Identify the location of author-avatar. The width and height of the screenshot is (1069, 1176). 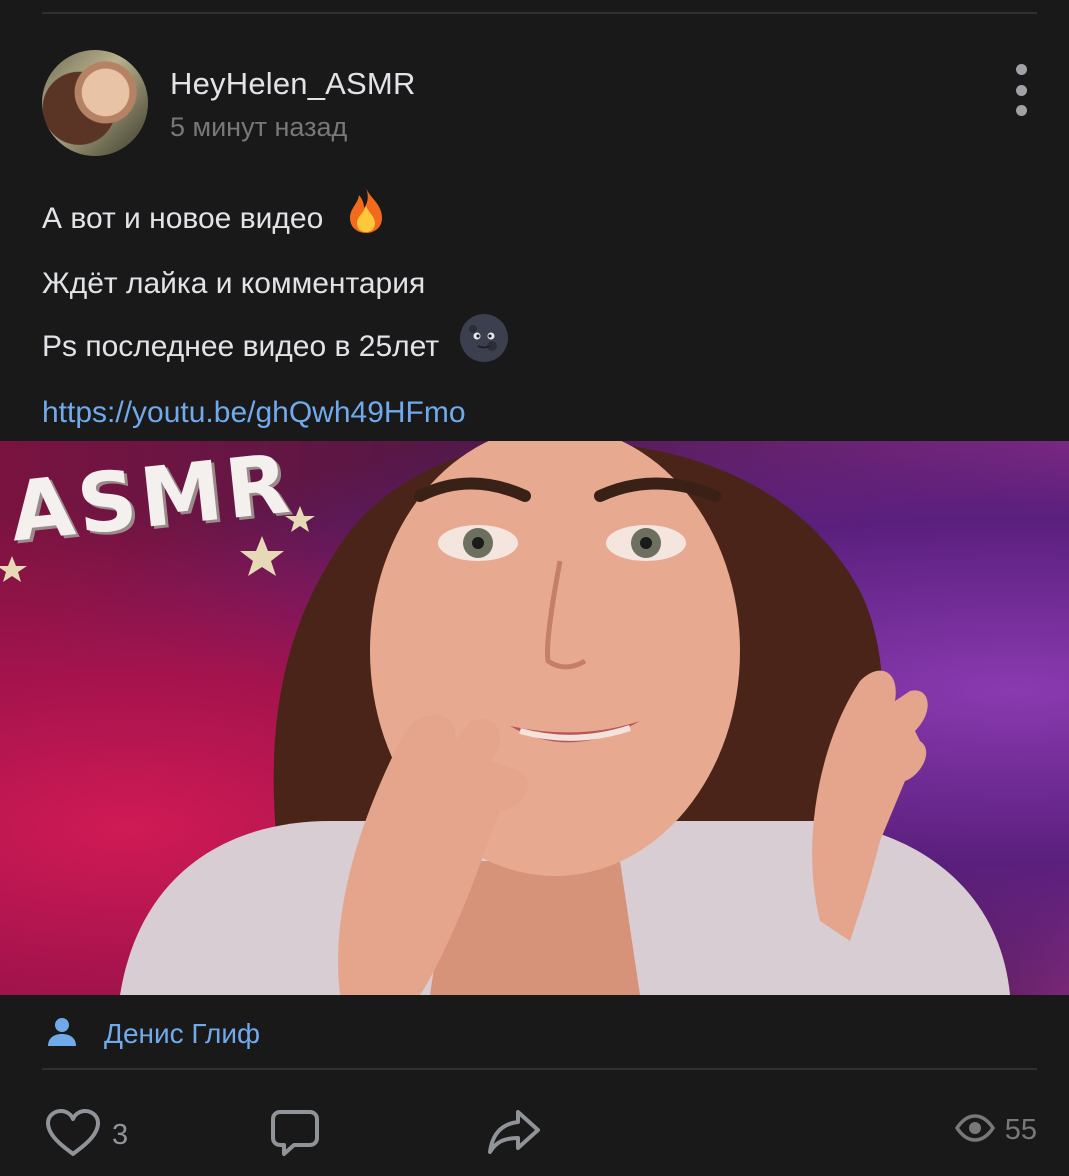
(95, 103).